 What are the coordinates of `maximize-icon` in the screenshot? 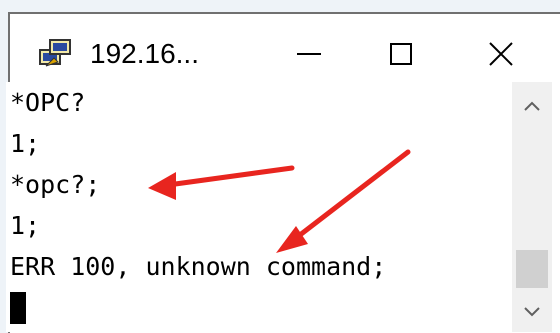 It's located at (401, 54).